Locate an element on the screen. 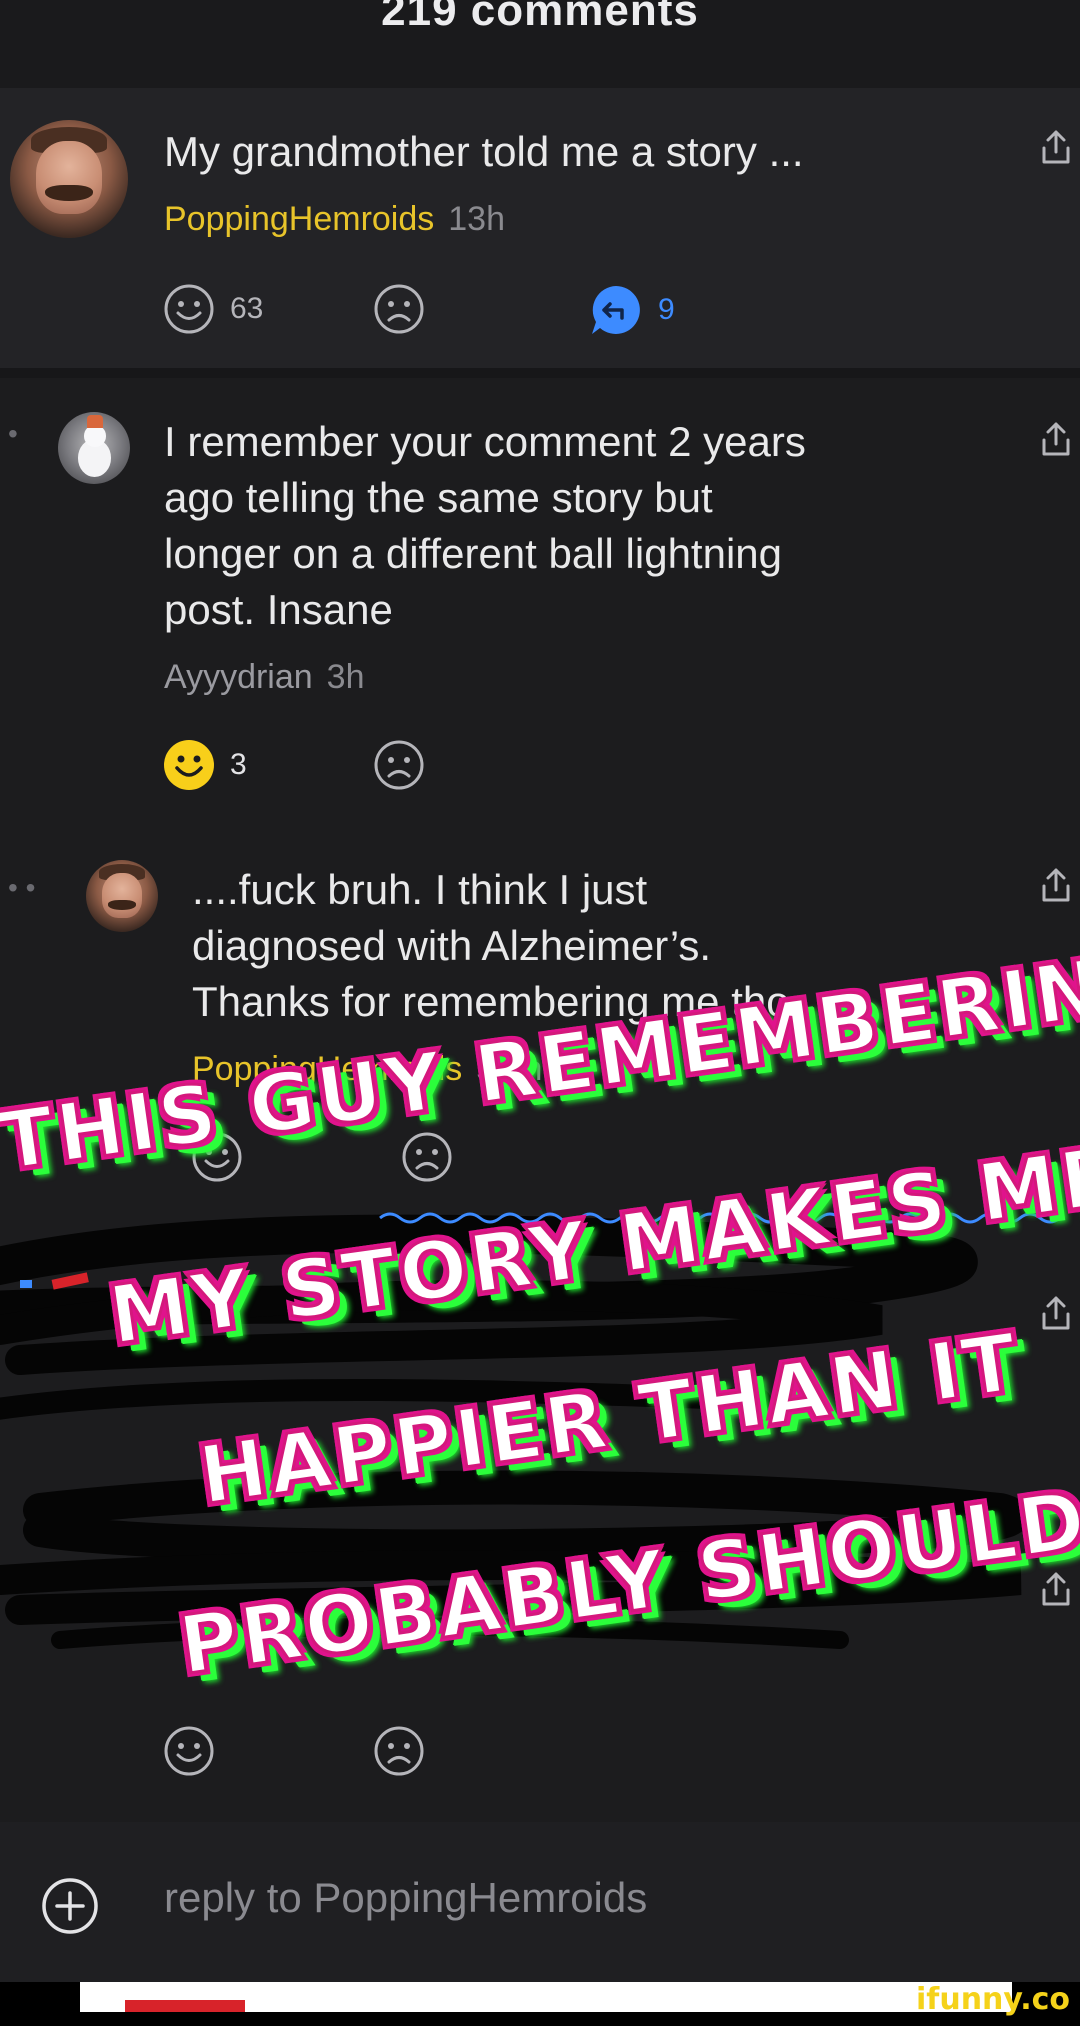 The image size is (1080, 2026). smile-button: 3 is located at coordinates (204, 765).